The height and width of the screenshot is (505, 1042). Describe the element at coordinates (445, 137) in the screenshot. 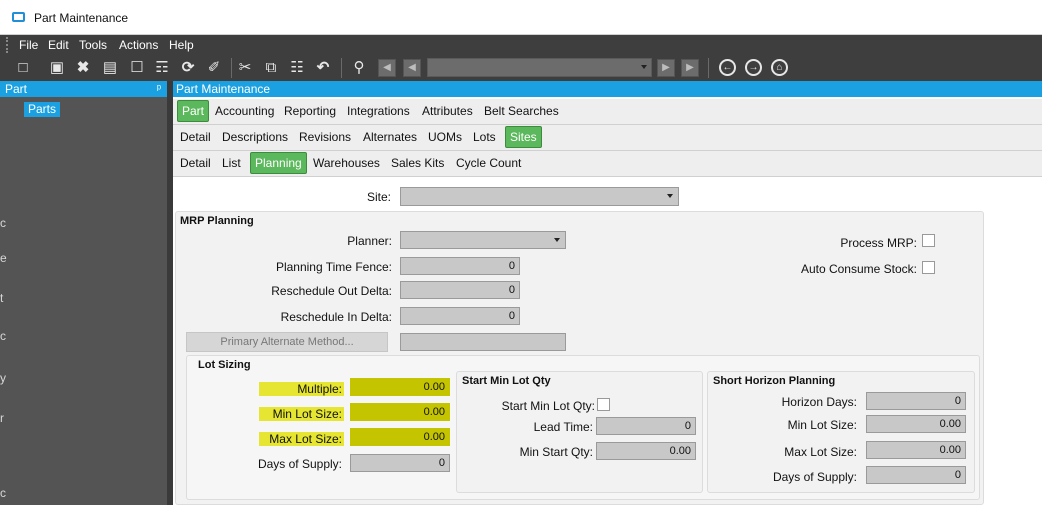

I see `tab-uoms: UOMs` at that location.